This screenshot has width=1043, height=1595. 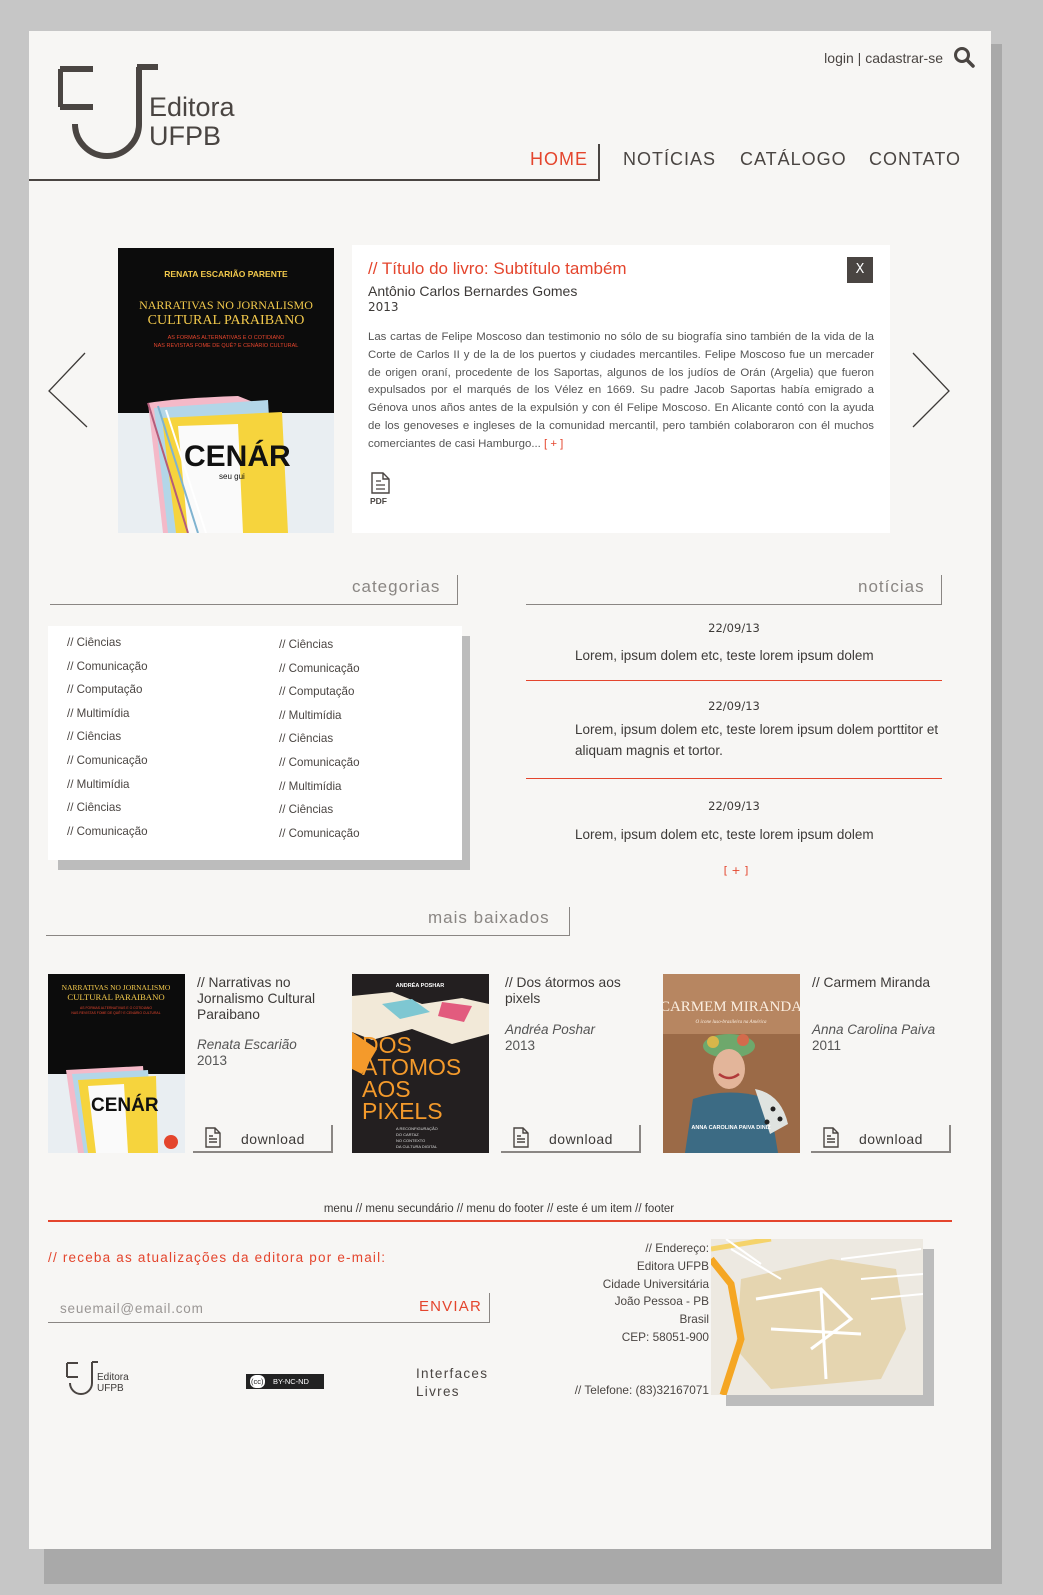 What do you see at coordinates (669, 159) in the screenshot?
I see `nav-noticias: NOTÍCIAS` at bounding box center [669, 159].